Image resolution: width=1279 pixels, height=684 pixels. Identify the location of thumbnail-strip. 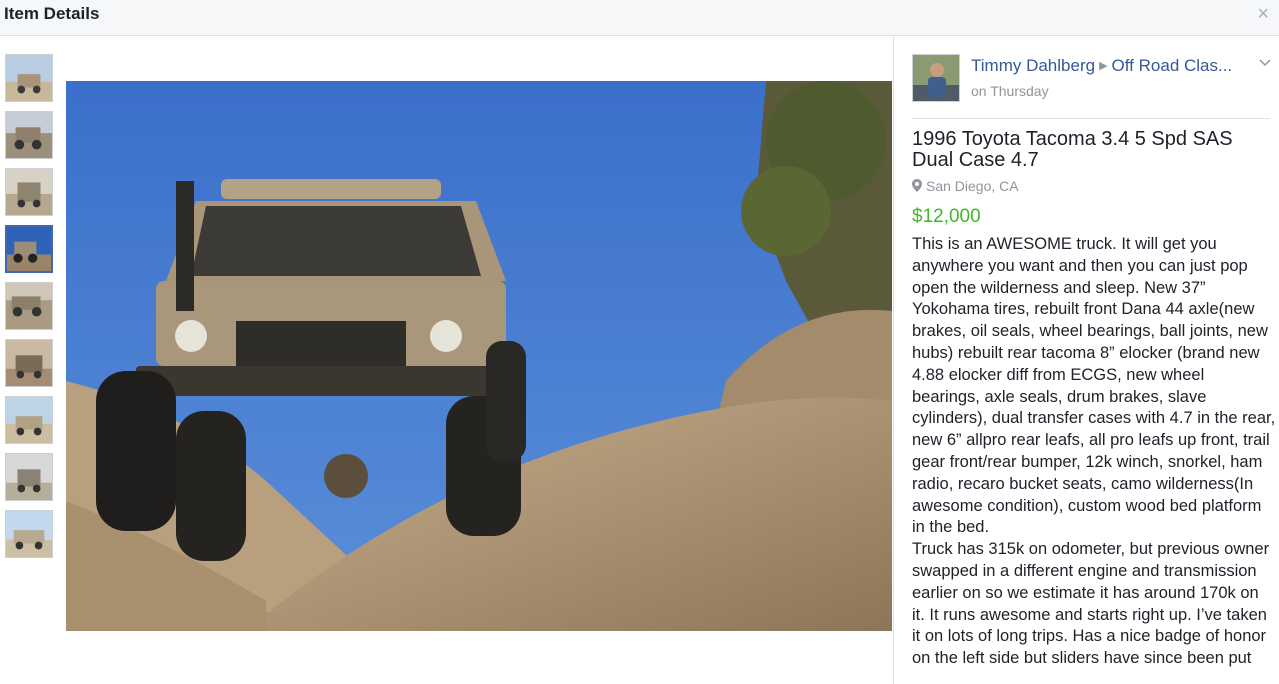
(29, 310).